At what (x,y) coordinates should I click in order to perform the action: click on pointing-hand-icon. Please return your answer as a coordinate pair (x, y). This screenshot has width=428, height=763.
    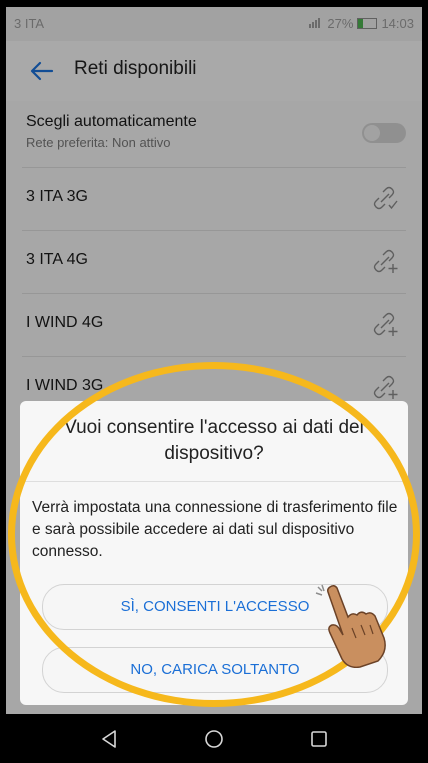
    Looking at the image, I should click on (352, 626).